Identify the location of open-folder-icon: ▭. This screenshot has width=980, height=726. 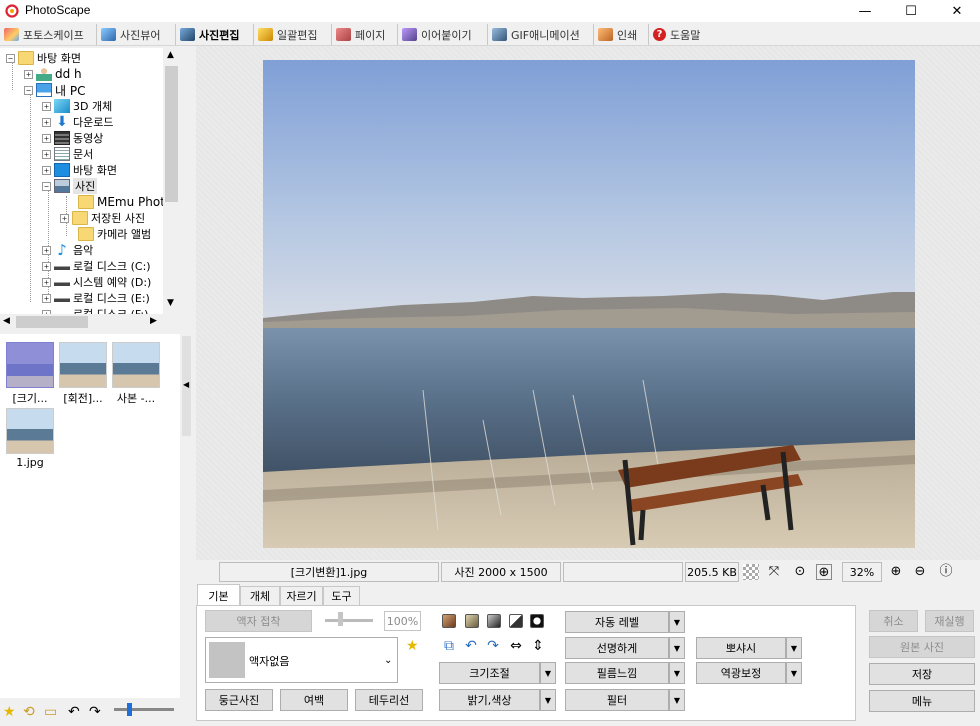
(50, 712).